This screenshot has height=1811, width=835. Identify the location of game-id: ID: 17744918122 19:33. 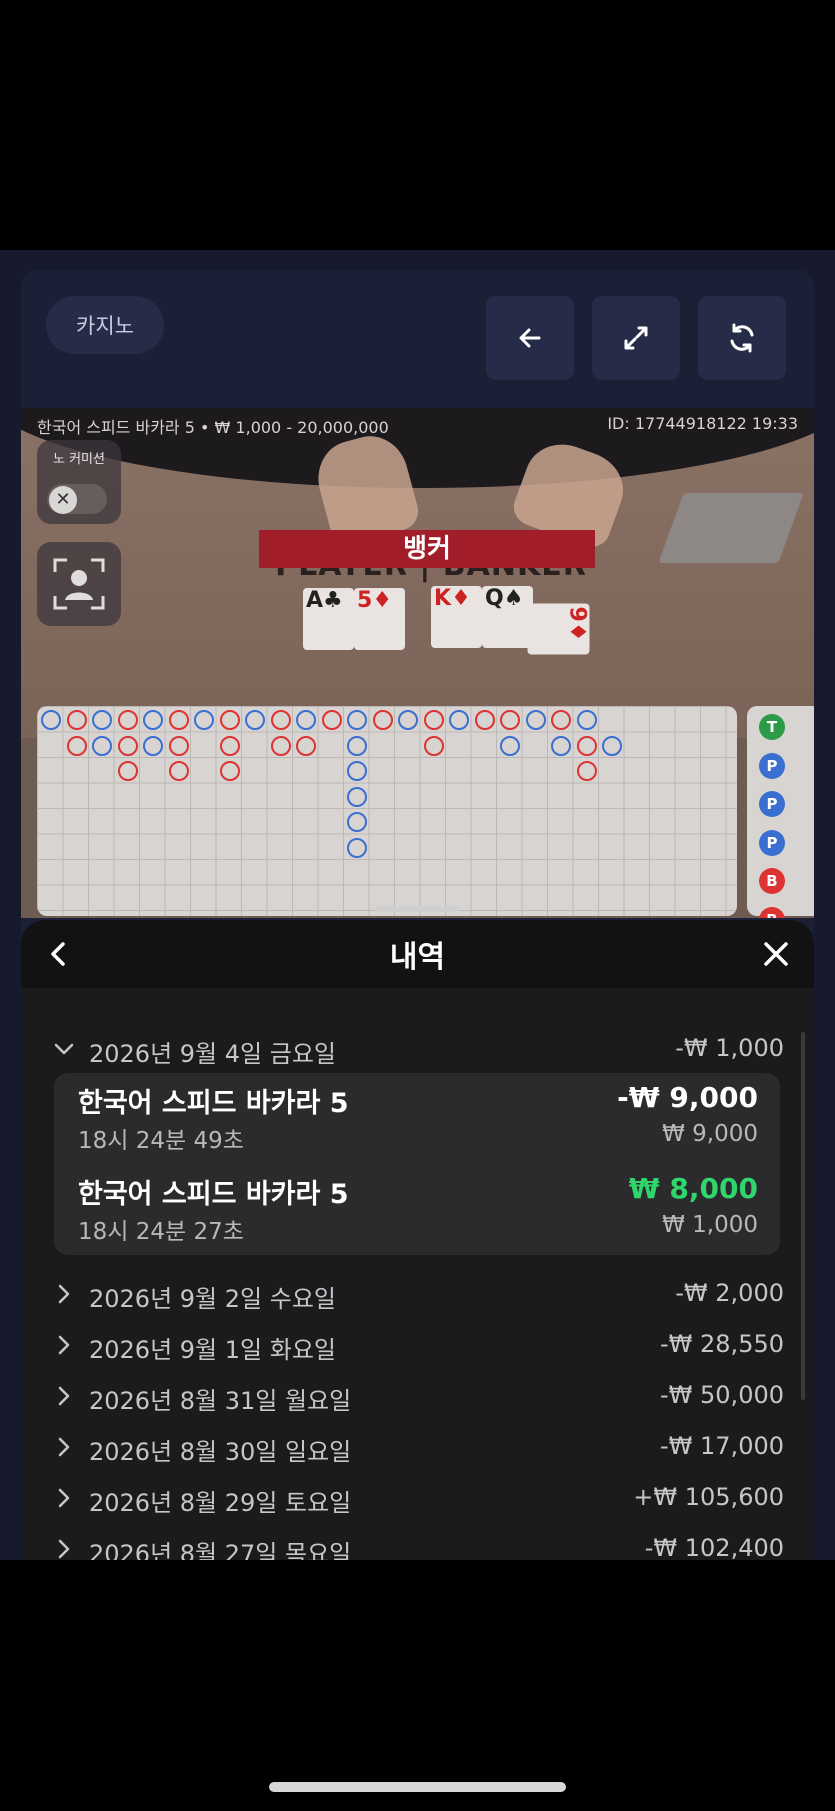
(702, 423).